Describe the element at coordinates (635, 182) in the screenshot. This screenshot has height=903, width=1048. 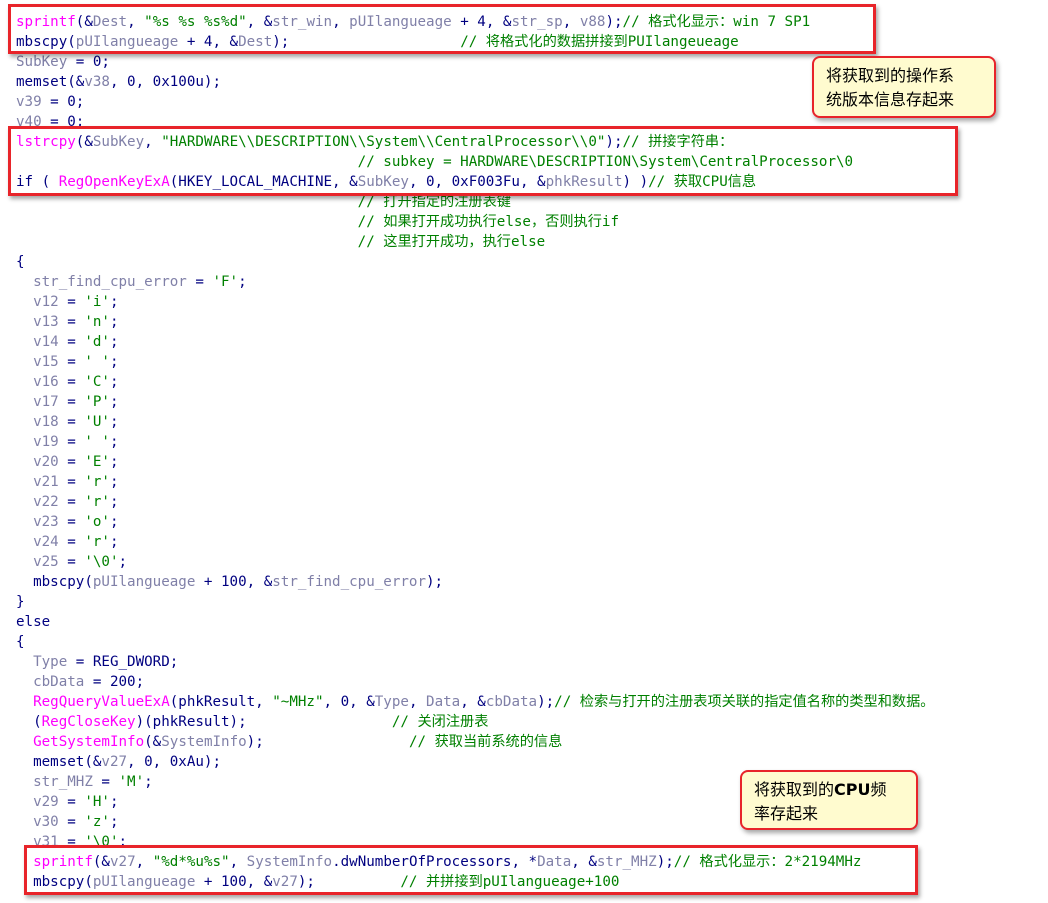
I see `code-token: ) )` at that location.